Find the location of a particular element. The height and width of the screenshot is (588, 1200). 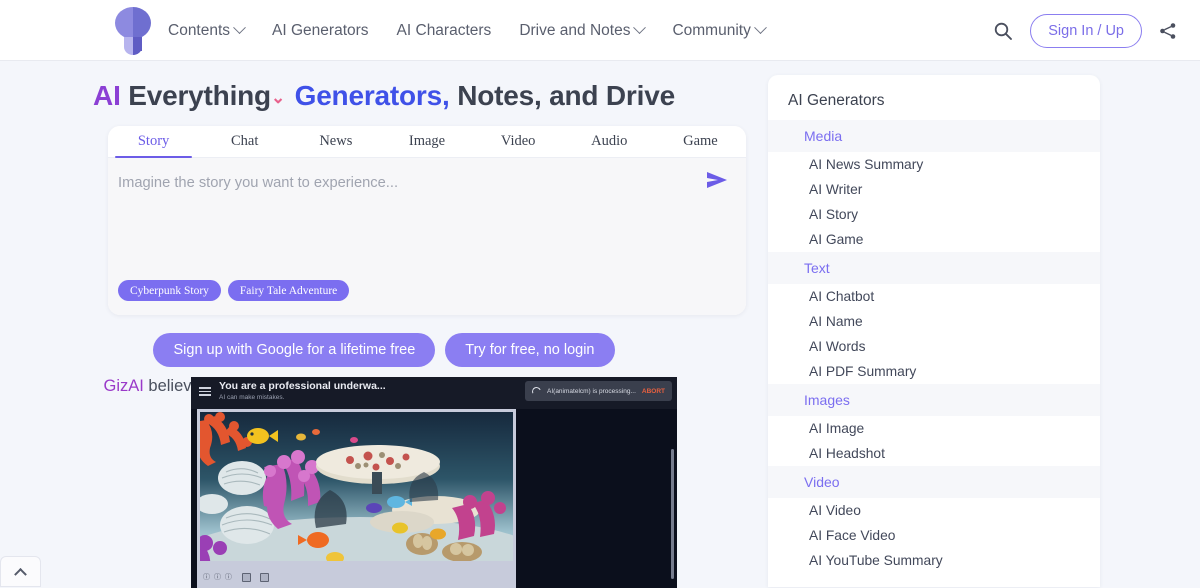

chip-fairy-tale-adventure: Fairy Tale Adventure is located at coordinates (288, 290).